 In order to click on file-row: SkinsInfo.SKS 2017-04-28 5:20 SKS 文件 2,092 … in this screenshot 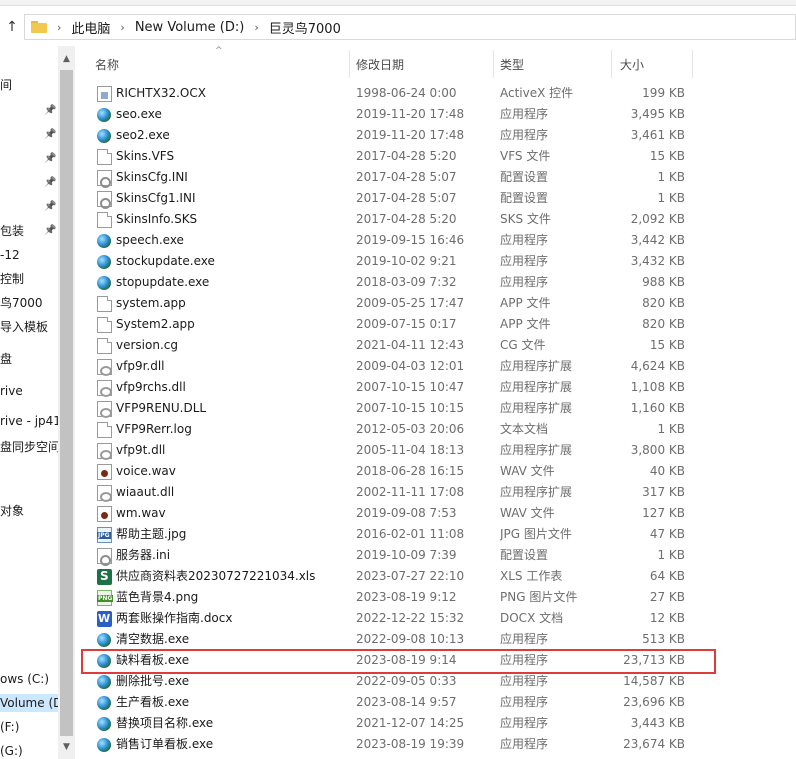, I will do `click(435, 219)`.